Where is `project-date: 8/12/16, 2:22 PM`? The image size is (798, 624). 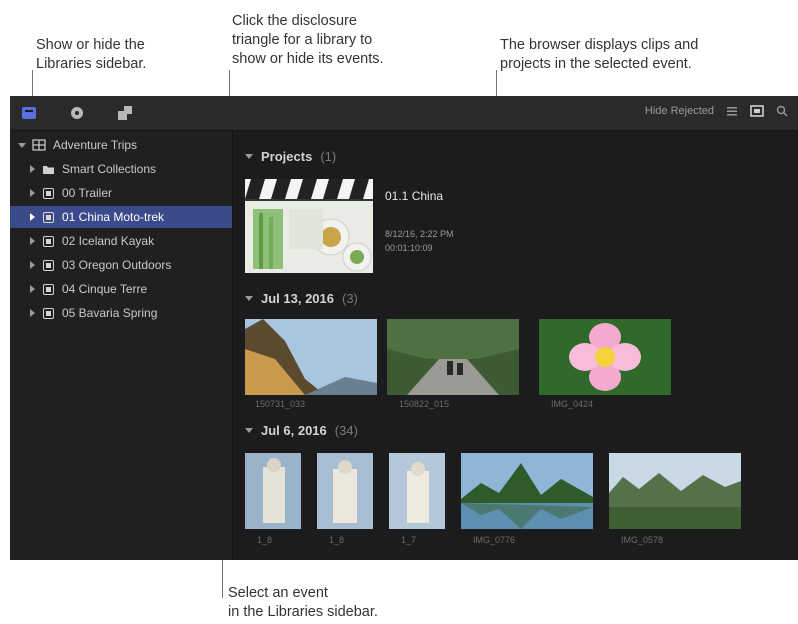 project-date: 8/12/16, 2:22 PM is located at coordinates (419, 234).